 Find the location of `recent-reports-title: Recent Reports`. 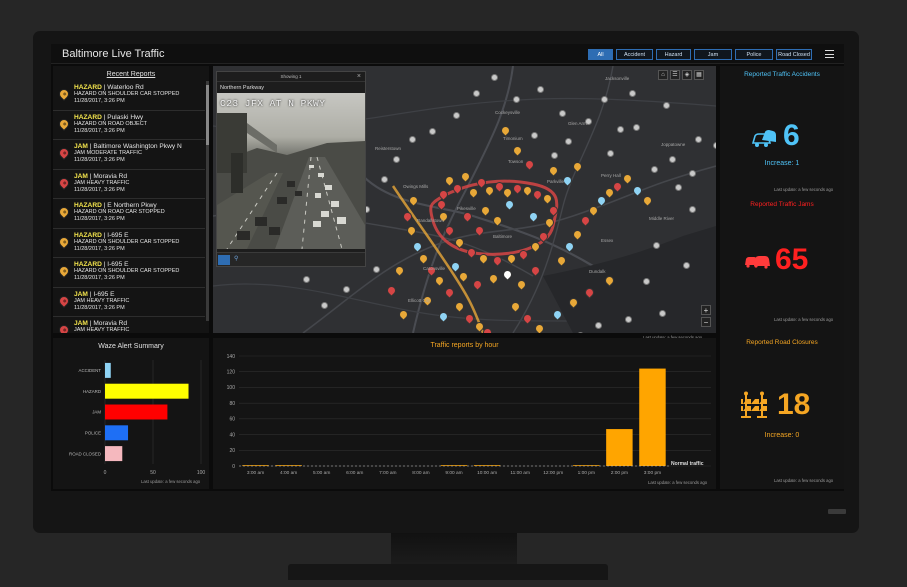

recent-reports-title: Recent Reports is located at coordinates (131, 74).